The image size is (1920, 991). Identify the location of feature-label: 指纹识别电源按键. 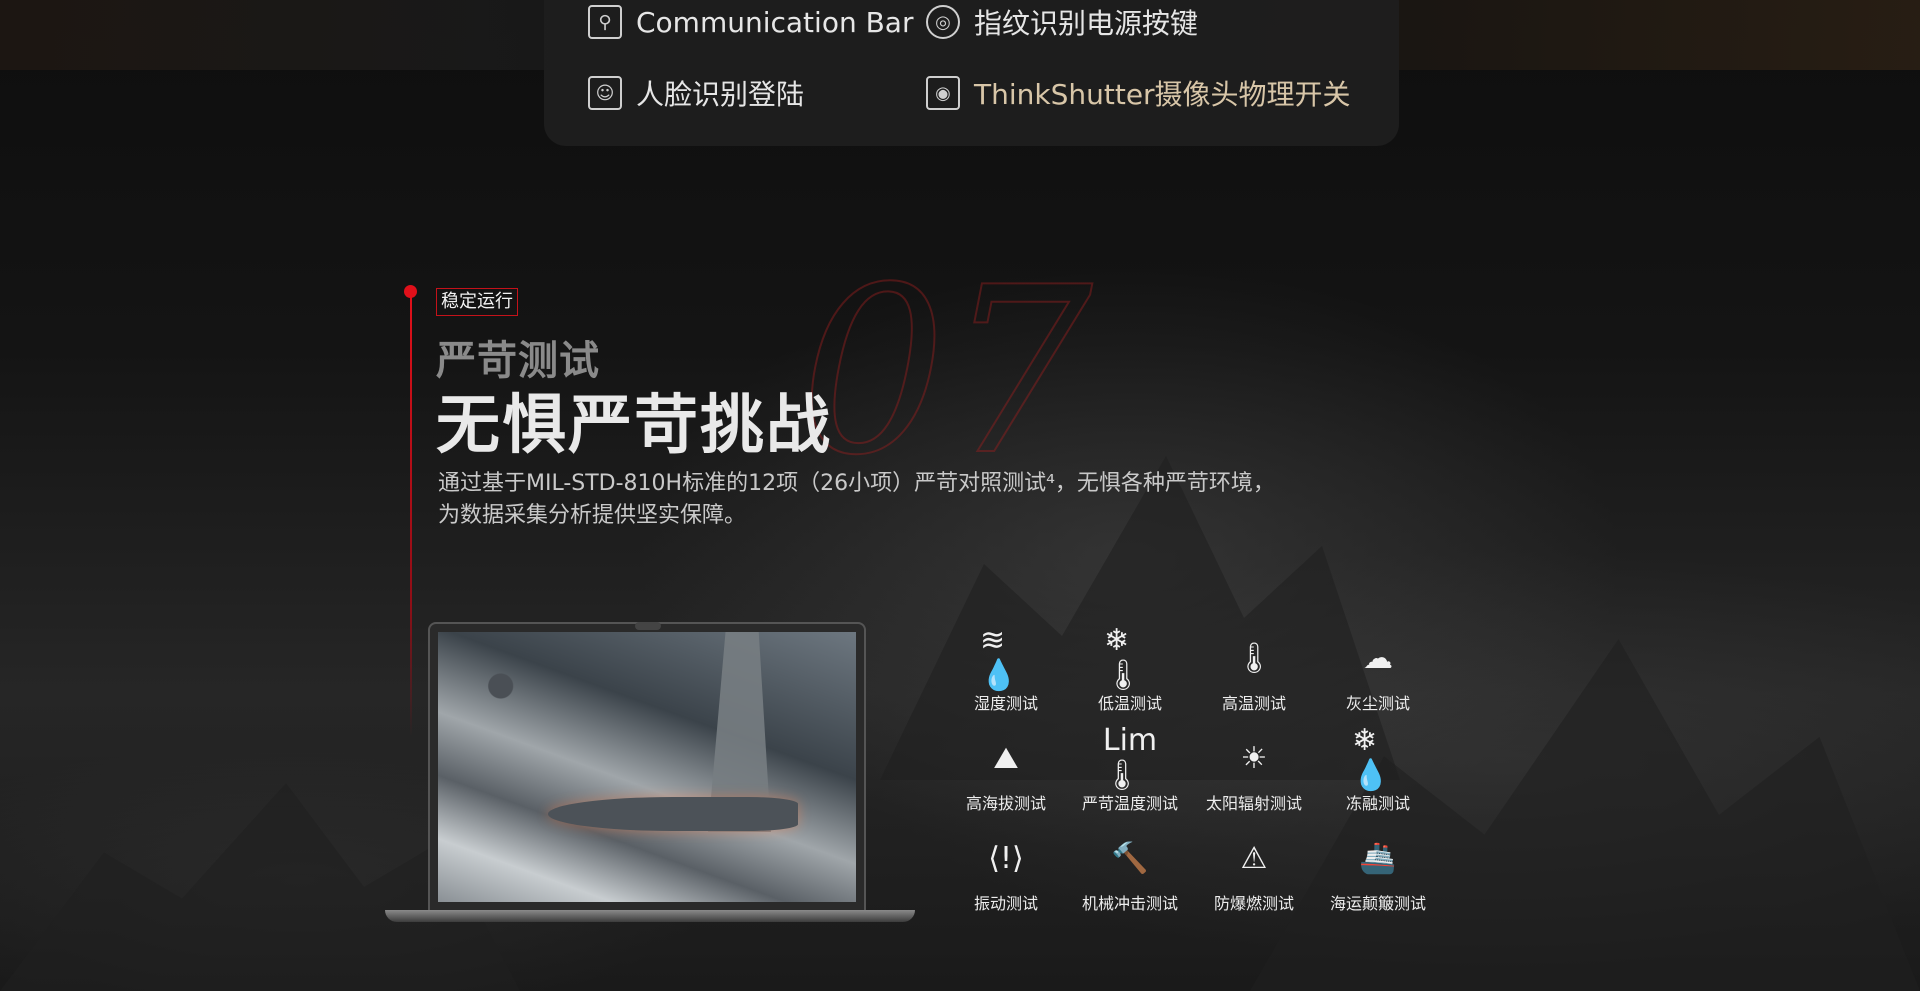
(1086, 23).